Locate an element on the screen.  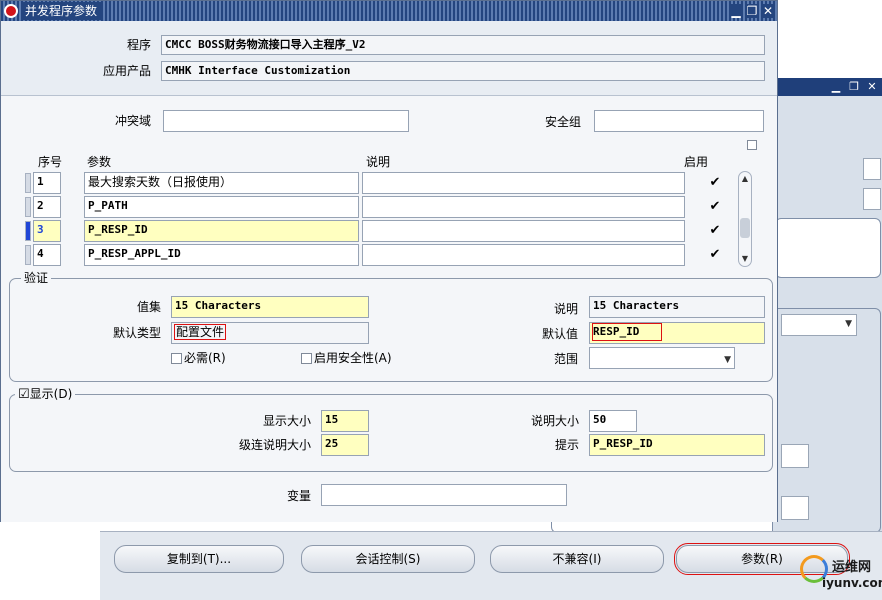
checked-checkbox-icon: ☑ is located at coordinates (24, 394).